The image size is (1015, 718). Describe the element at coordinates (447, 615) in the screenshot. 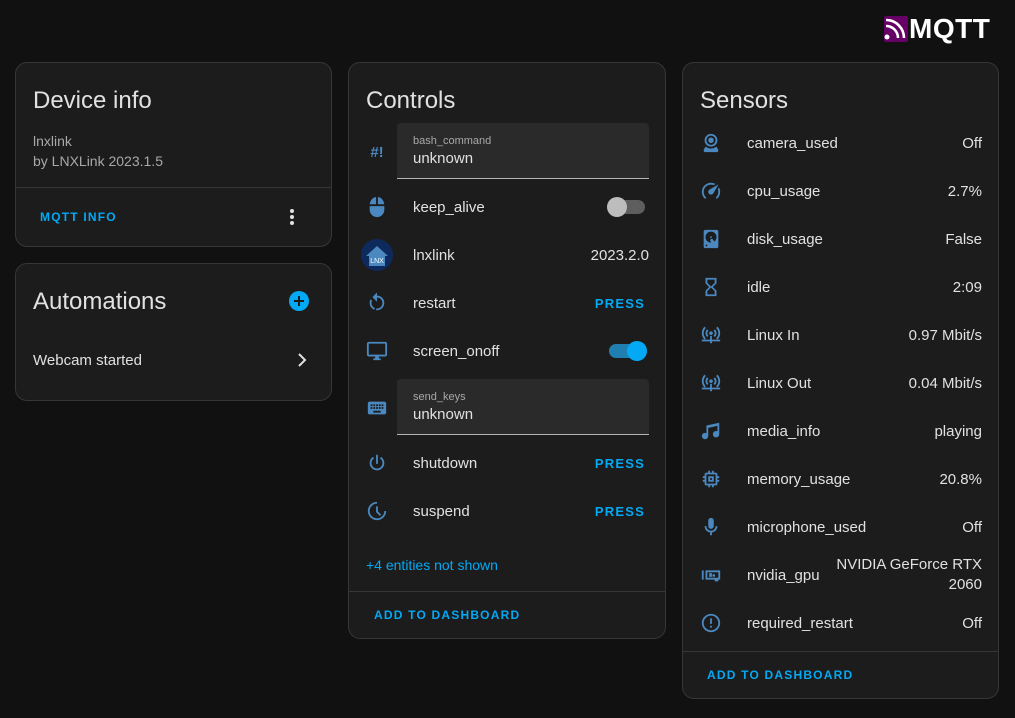

I see `controls-add-to-dashboard-button: ADD TO DASHBOARD` at that location.